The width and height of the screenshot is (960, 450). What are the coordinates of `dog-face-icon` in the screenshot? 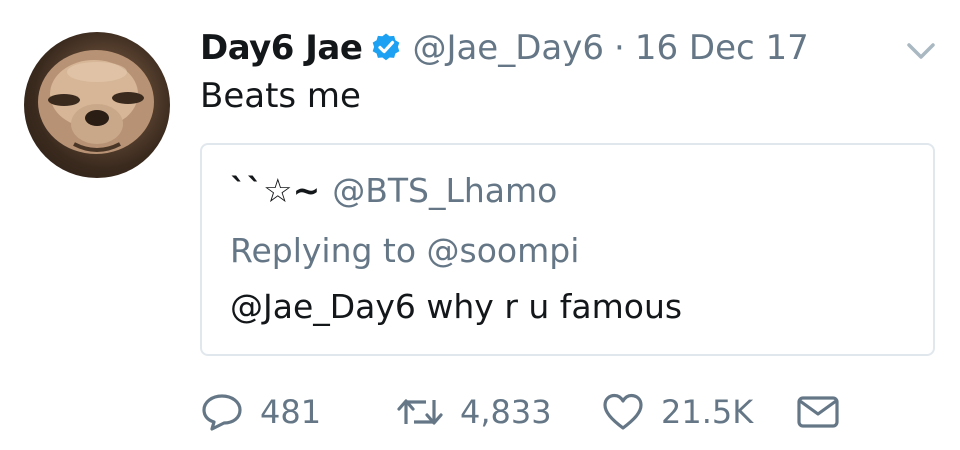 It's located at (96, 102).